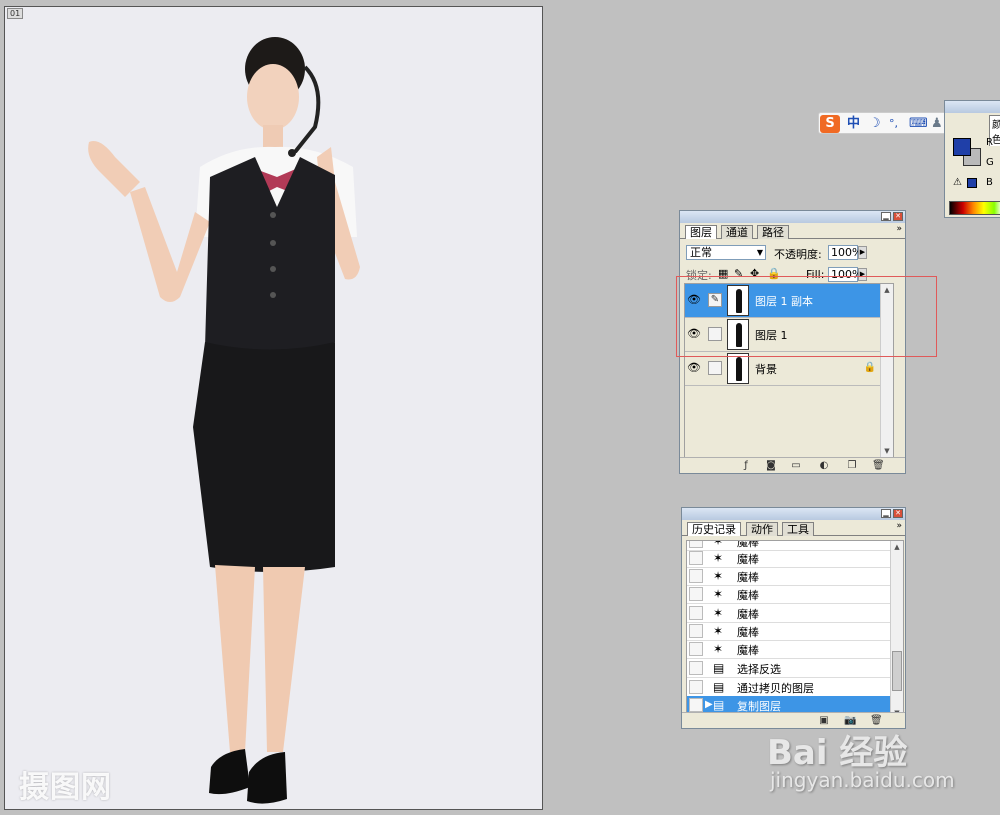 The height and width of the screenshot is (815, 1000). Describe the element at coordinates (738, 368) in the screenshot. I see `layer-thumbnail` at that location.